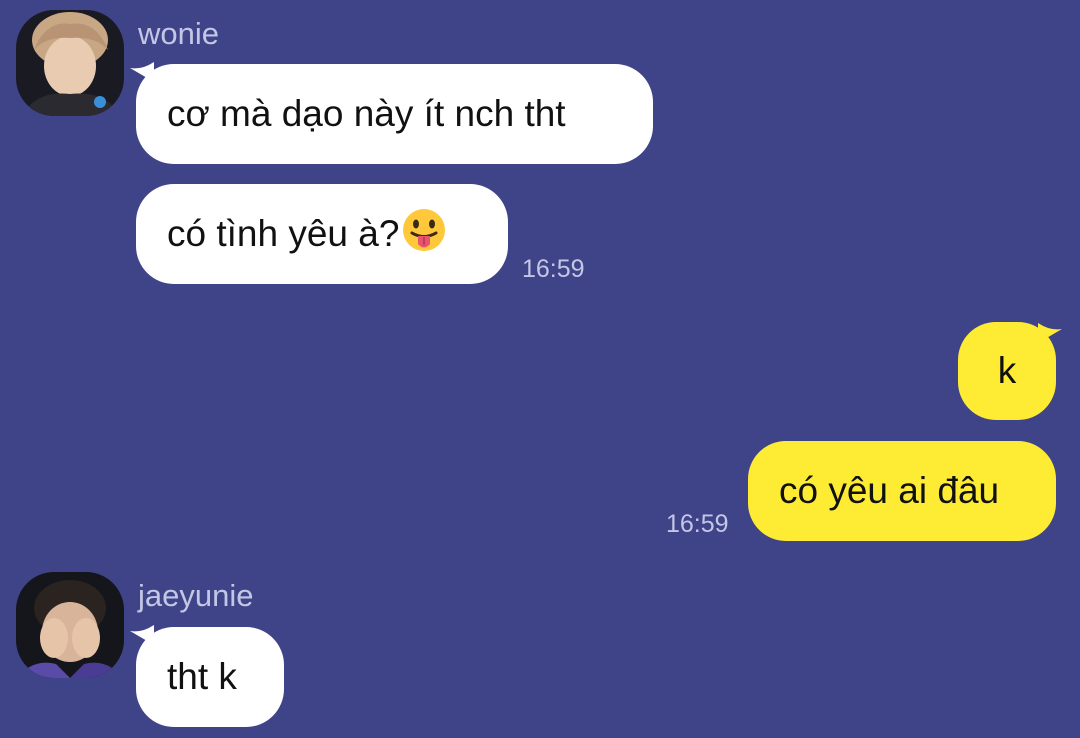  Describe the element at coordinates (70, 625) in the screenshot. I see `jaeyunie-avatar` at that location.